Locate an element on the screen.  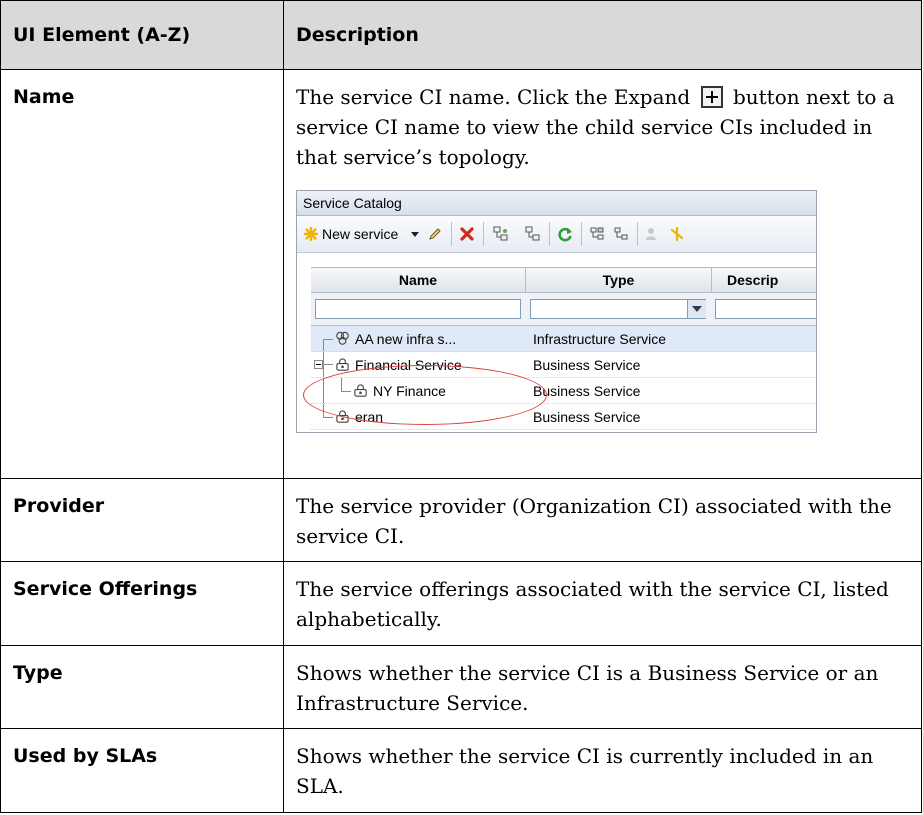
associate-icon is located at coordinates (501, 234).